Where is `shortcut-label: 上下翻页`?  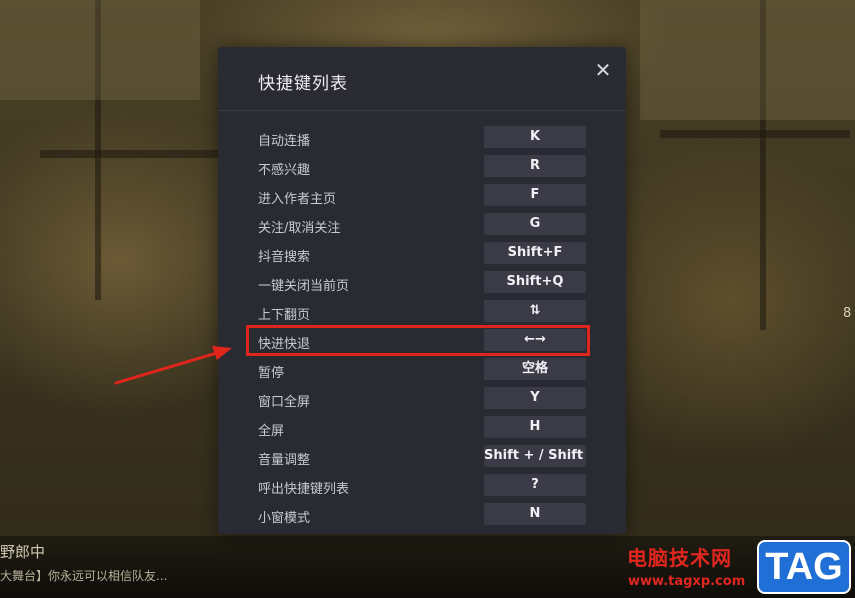 shortcut-label: 上下翻页 is located at coordinates (284, 315).